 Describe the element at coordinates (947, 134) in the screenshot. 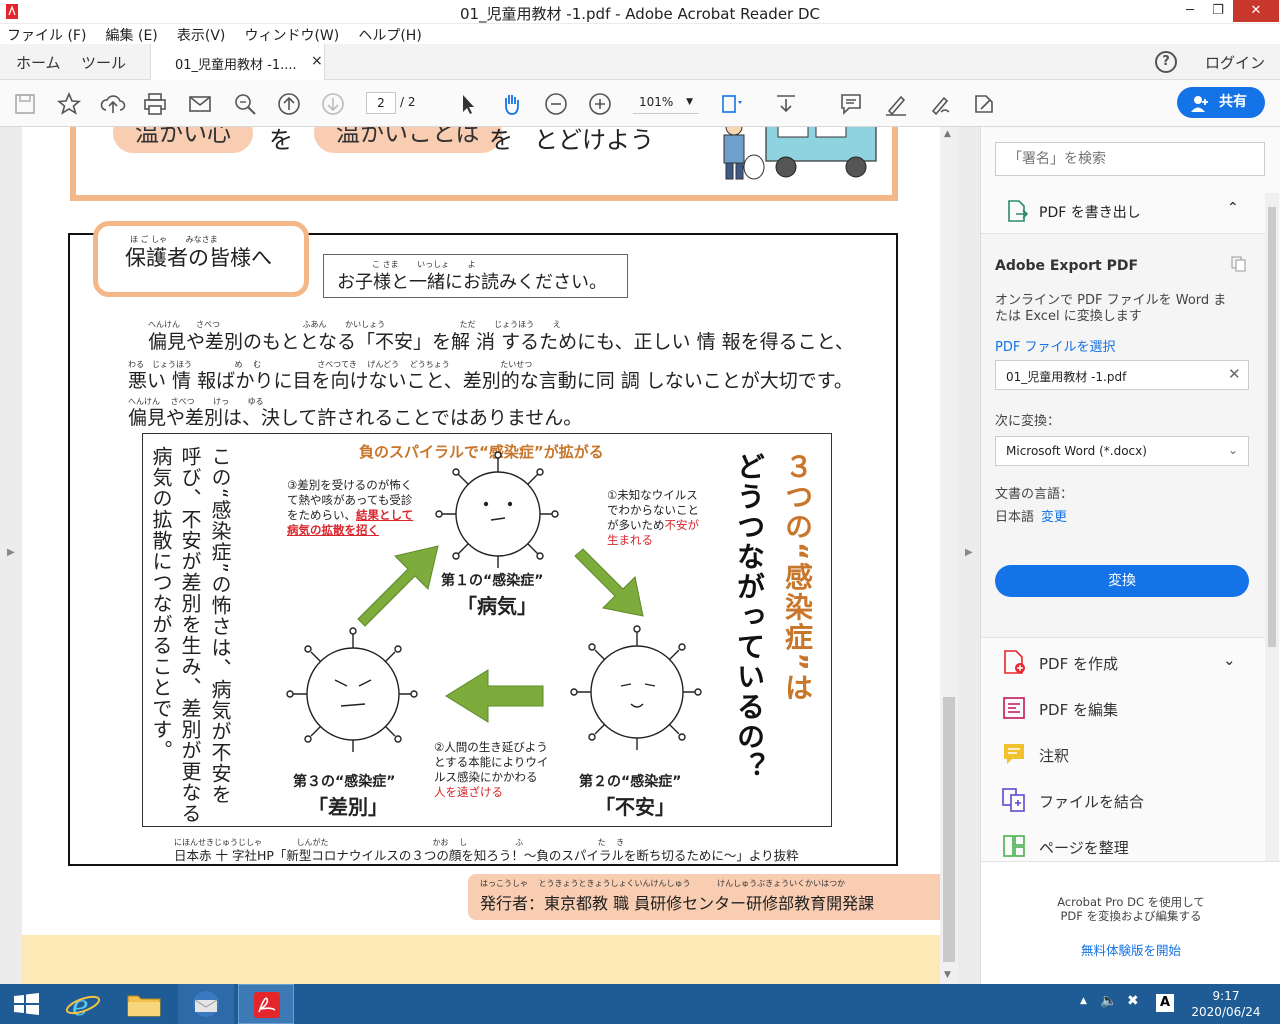

I see `scroll-up-arrow-icon: ▲` at that location.